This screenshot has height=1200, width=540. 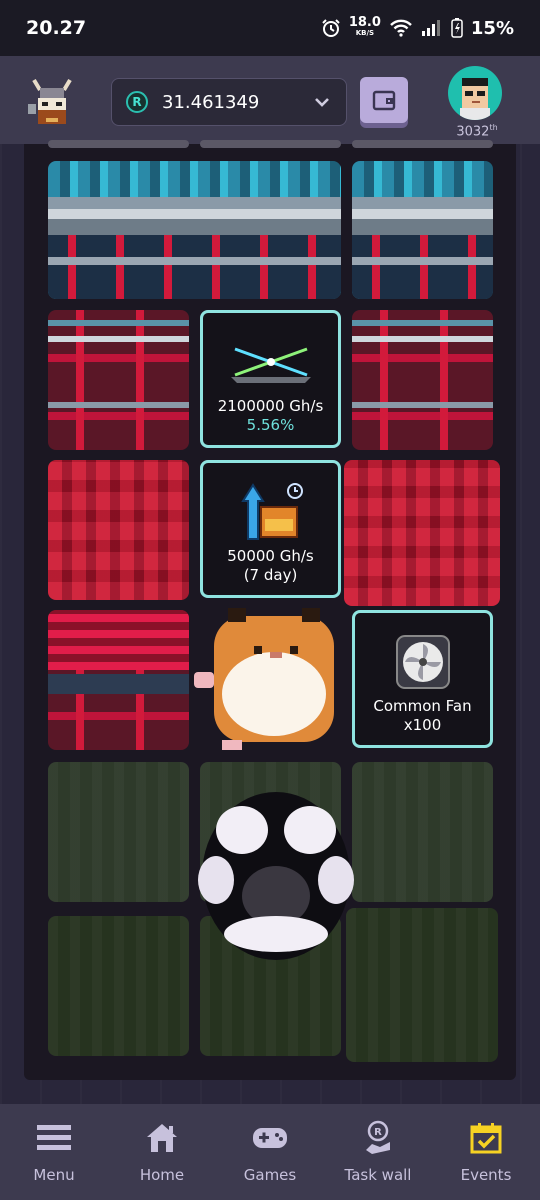 I want to click on item-card-fan: Common Fan x100, so click(x=422, y=679).